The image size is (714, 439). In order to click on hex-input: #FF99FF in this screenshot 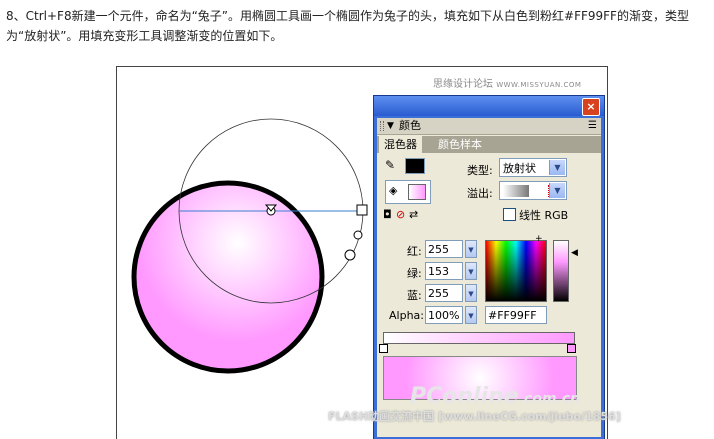, I will do `click(516, 315)`.